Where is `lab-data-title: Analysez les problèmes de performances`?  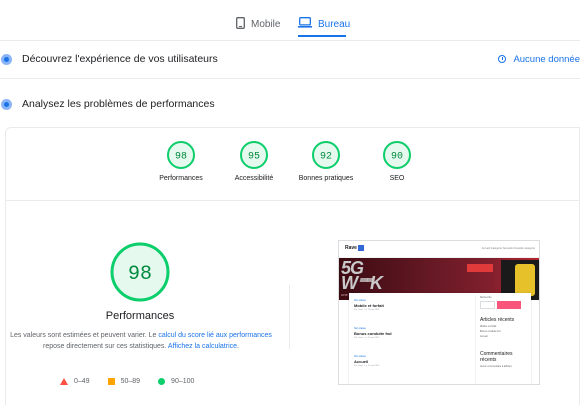
lab-data-title: Analysez les problèmes de performances is located at coordinates (118, 104).